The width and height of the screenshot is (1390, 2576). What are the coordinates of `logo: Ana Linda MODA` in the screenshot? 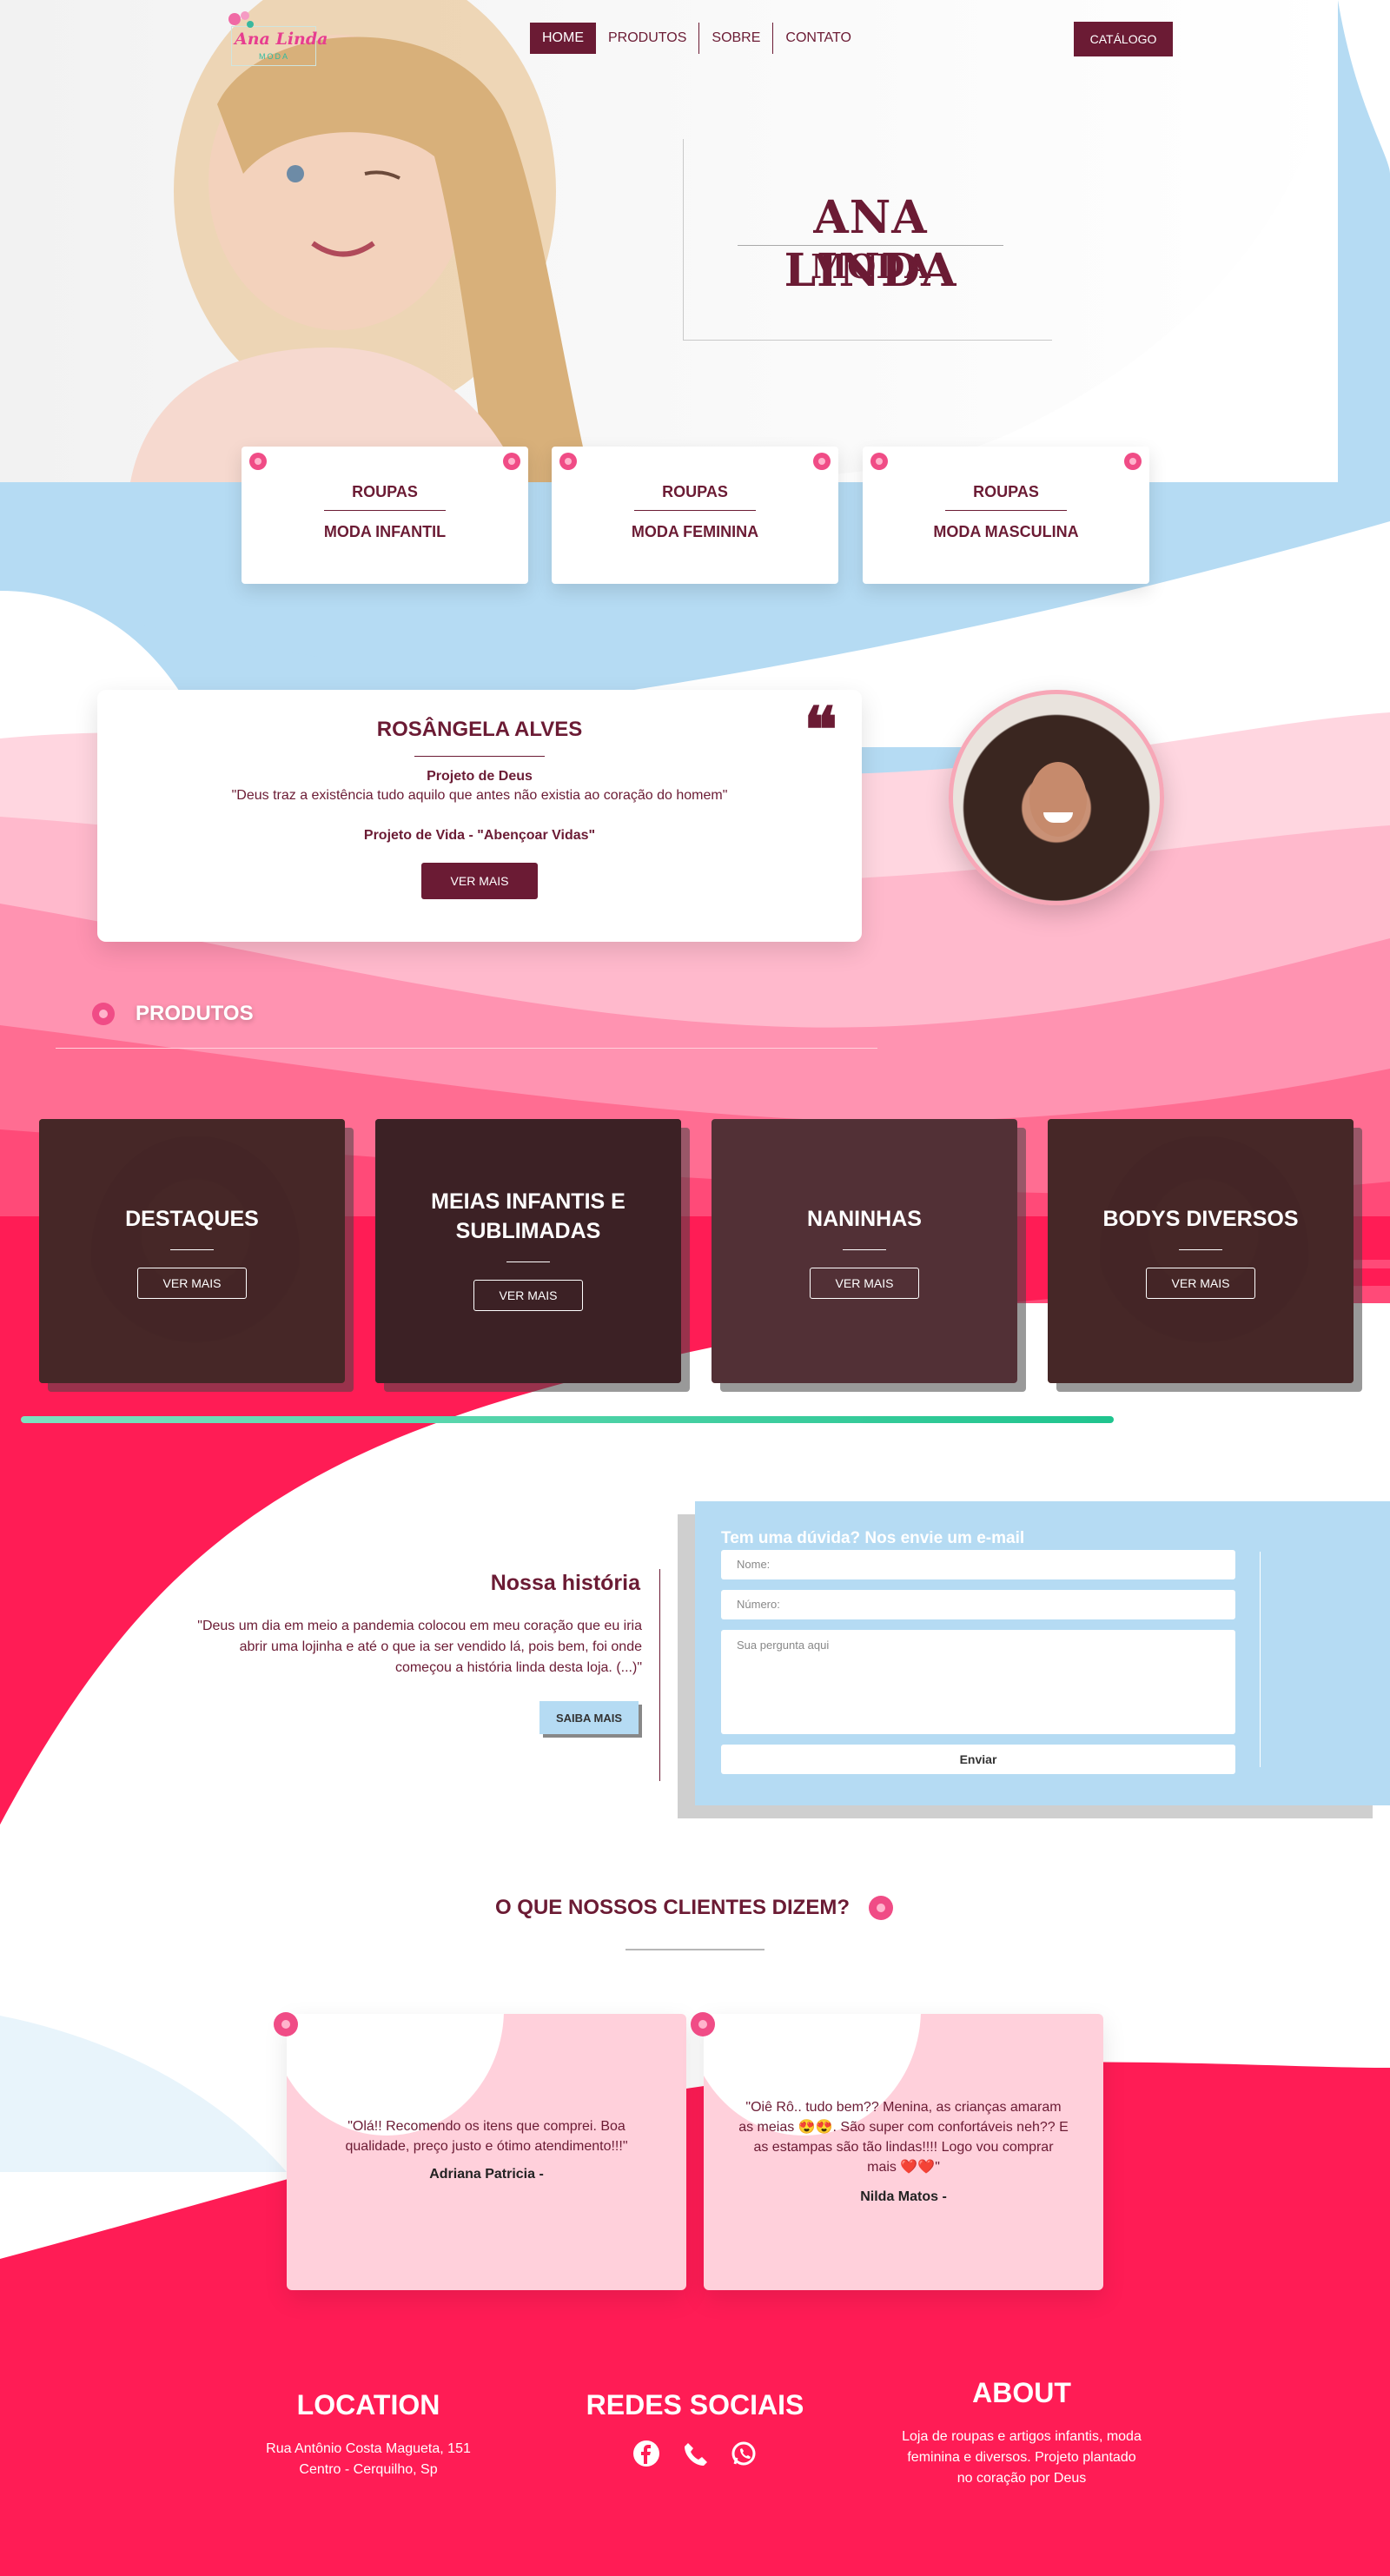 It's located at (273, 38).